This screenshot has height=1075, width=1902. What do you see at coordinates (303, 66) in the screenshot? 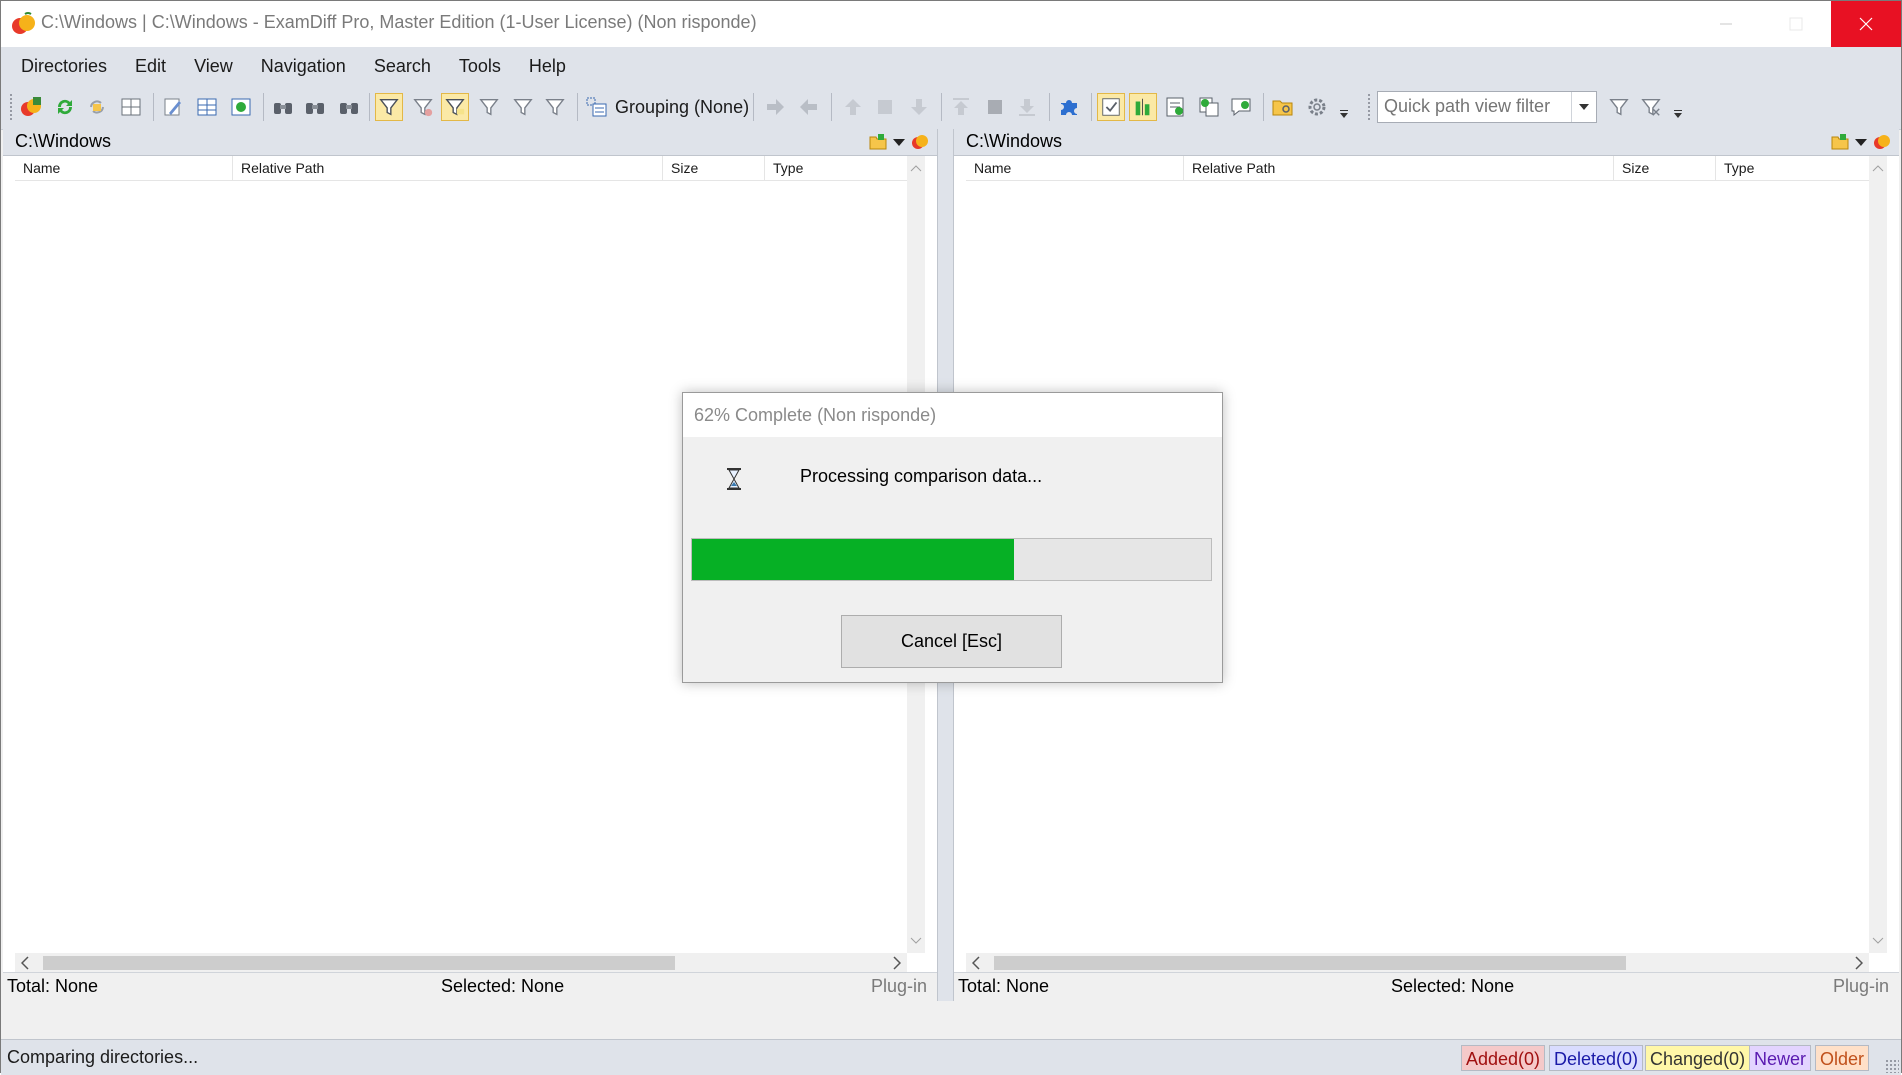
I see `menu-navigation: Navigation` at bounding box center [303, 66].